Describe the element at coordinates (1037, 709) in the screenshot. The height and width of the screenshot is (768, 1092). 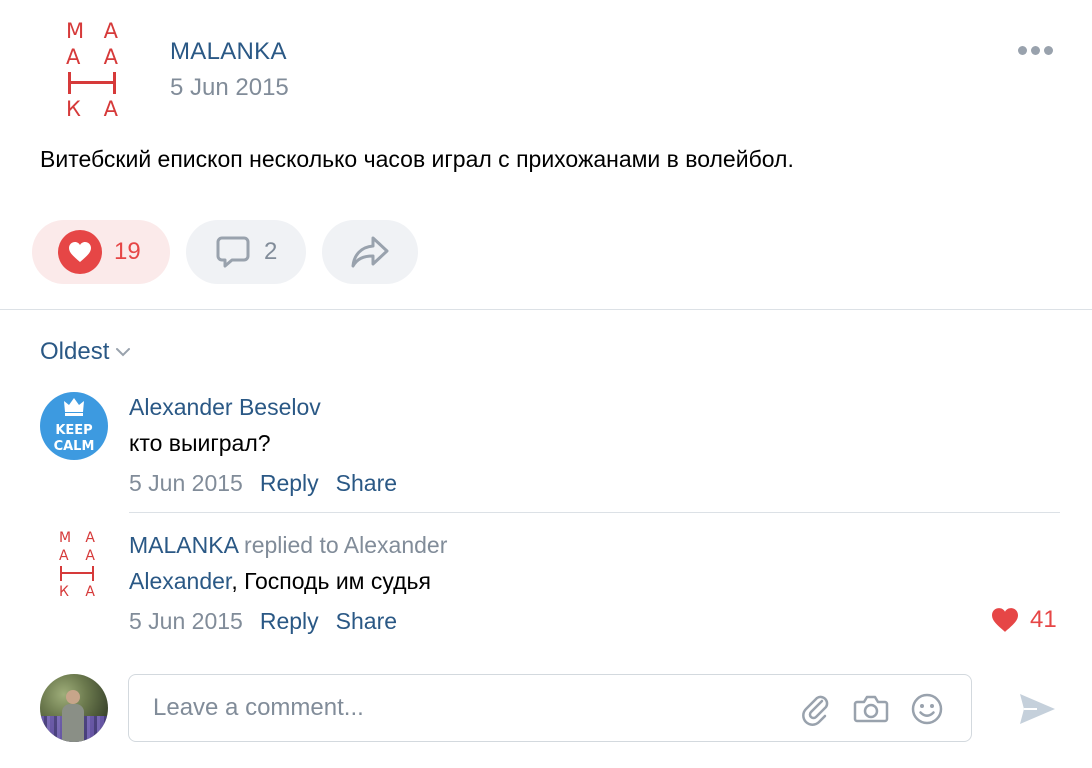
I see `send-icon` at that location.